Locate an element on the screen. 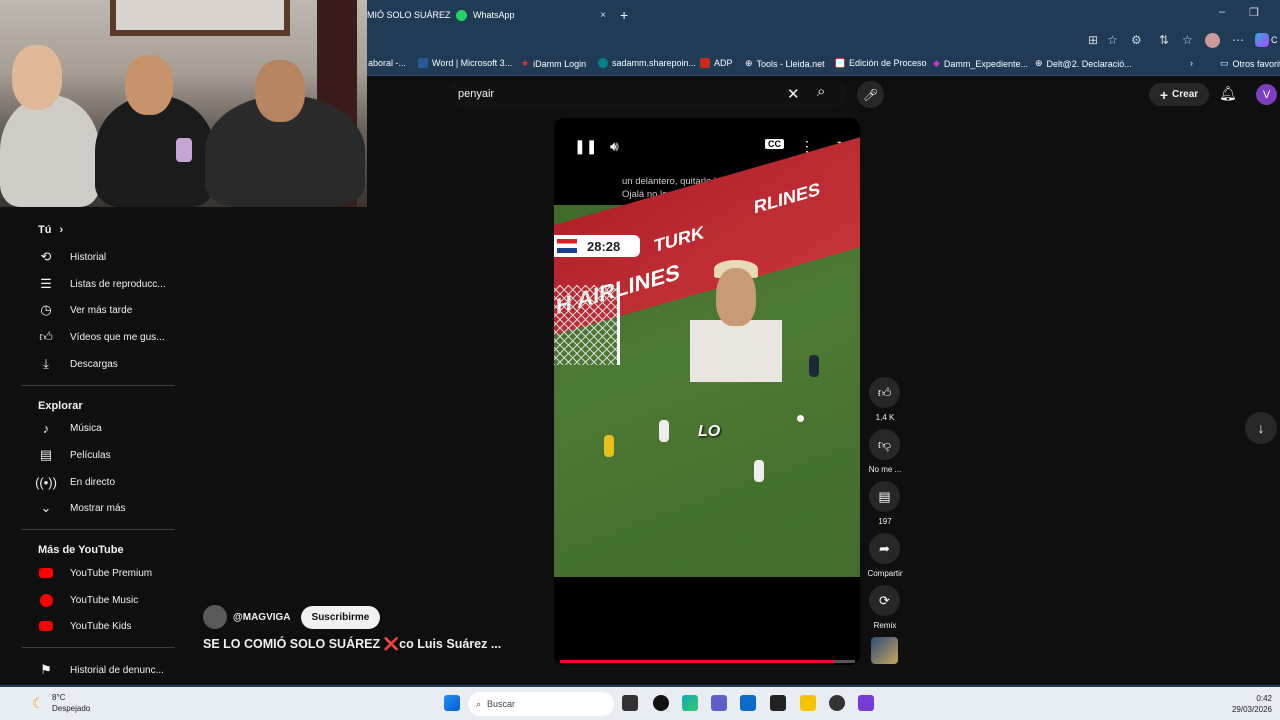 This screenshot has height=720, width=1280. chevron-right-icon: › is located at coordinates (61, 230).